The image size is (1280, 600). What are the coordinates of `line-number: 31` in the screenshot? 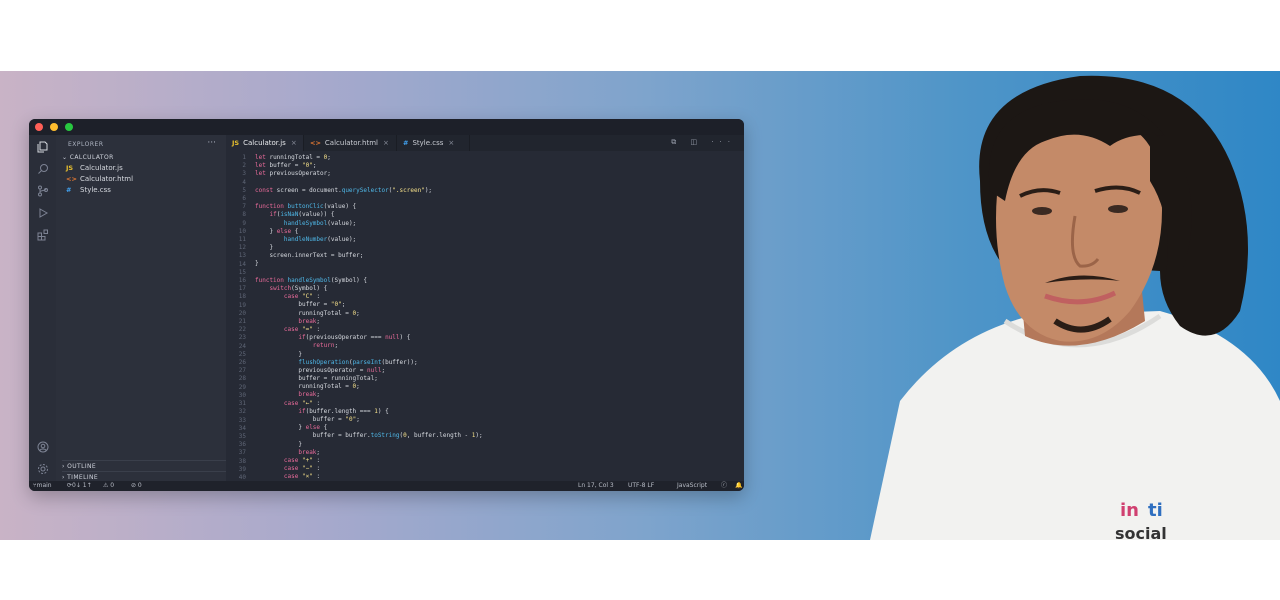 It's located at (242, 404).